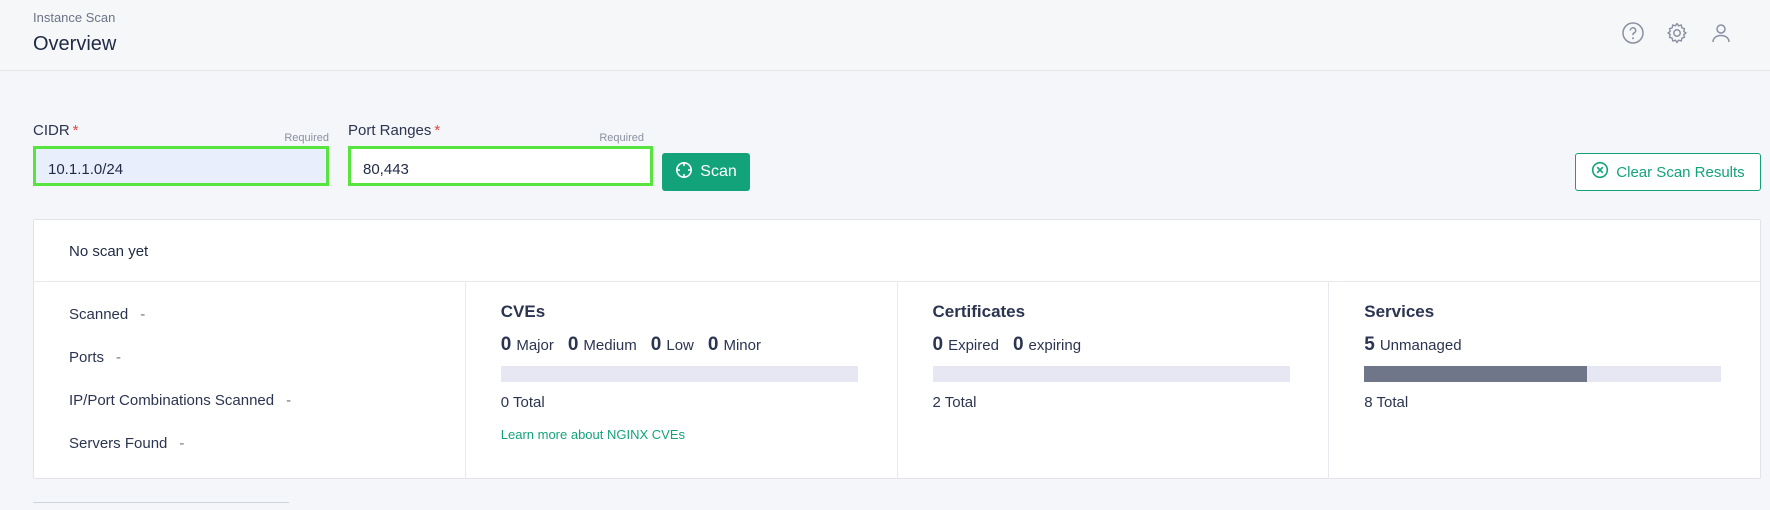 Image resolution: width=1770 pixels, height=510 pixels. What do you see at coordinates (621, 138) in the screenshot?
I see `port-ranges-required-hint: Required` at bounding box center [621, 138].